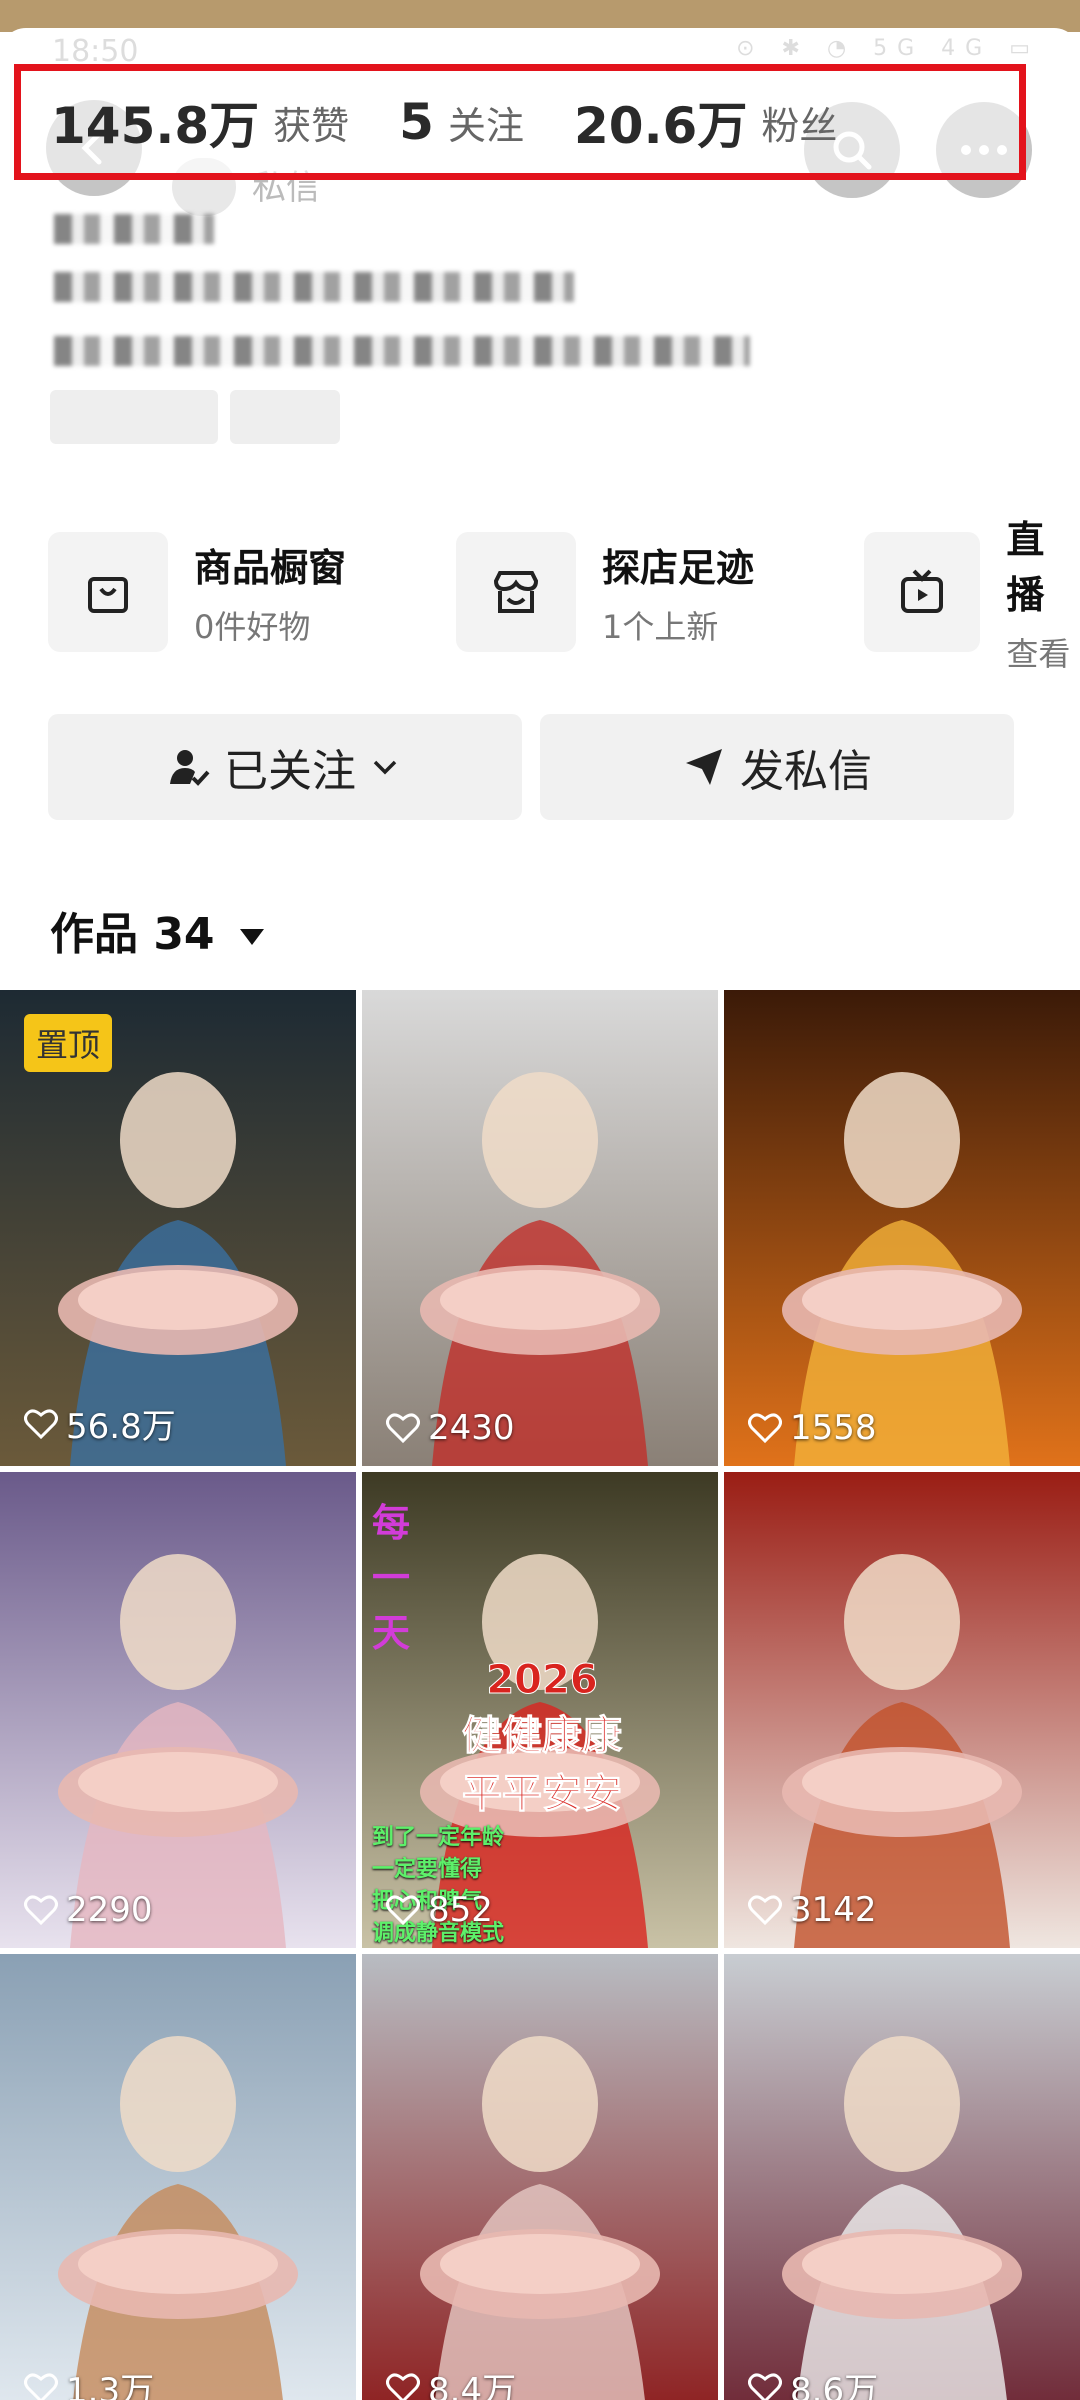 Image resolution: width=1080 pixels, height=2400 pixels. What do you see at coordinates (385, 767) in the screenshot?
I see `chevron-down-icon` at bounding box center [385, 767].